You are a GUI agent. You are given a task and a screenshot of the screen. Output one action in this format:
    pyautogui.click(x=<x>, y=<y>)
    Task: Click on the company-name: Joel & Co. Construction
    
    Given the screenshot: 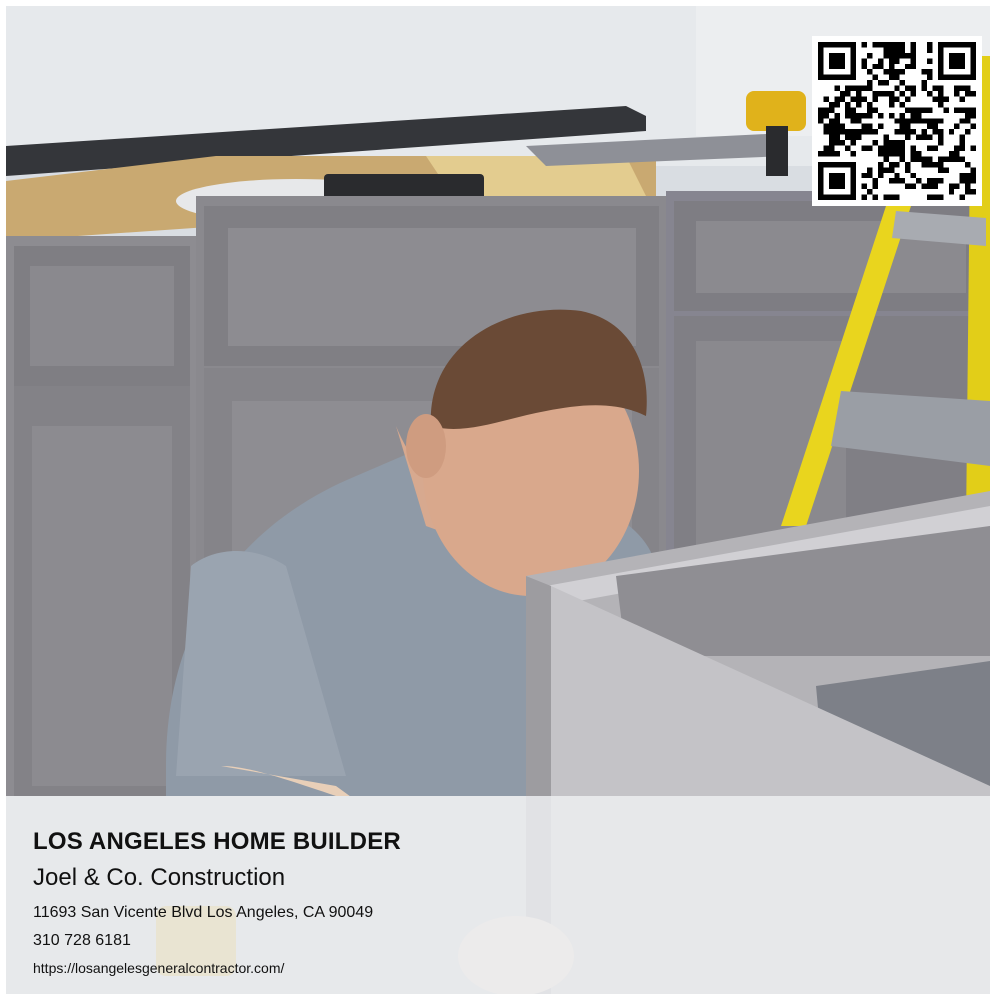 What is the action you would take?
    pyautogui.click(x=159, y=877)
    